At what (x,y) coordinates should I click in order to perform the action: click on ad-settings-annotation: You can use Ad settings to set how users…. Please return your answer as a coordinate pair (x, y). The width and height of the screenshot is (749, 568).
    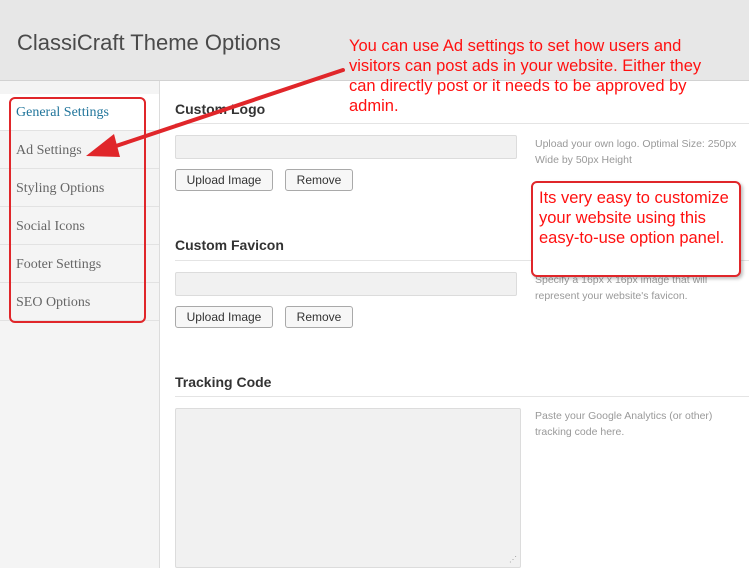
    Looking at the image, I should click on (525, 76).